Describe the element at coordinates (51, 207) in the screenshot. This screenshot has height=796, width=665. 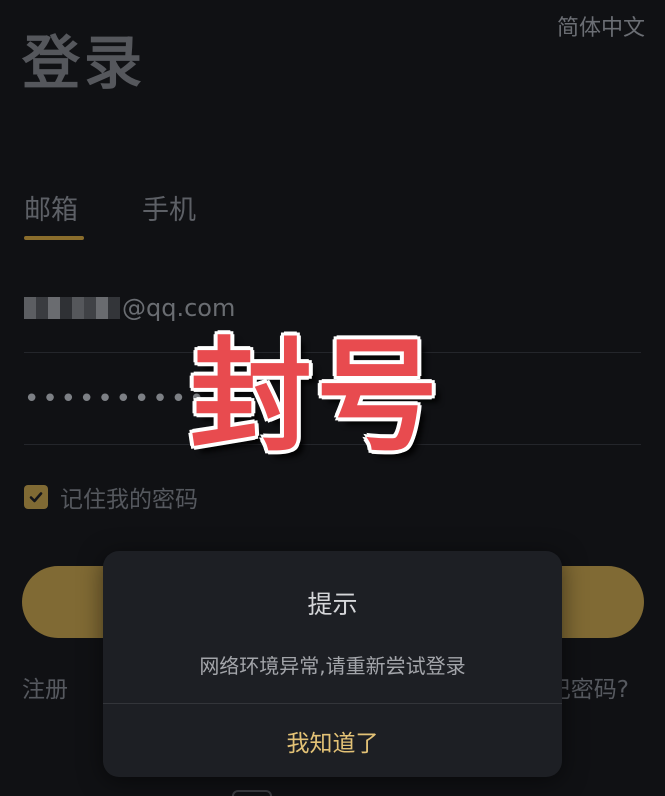
I see `tab-email: 邮箱` at that location.